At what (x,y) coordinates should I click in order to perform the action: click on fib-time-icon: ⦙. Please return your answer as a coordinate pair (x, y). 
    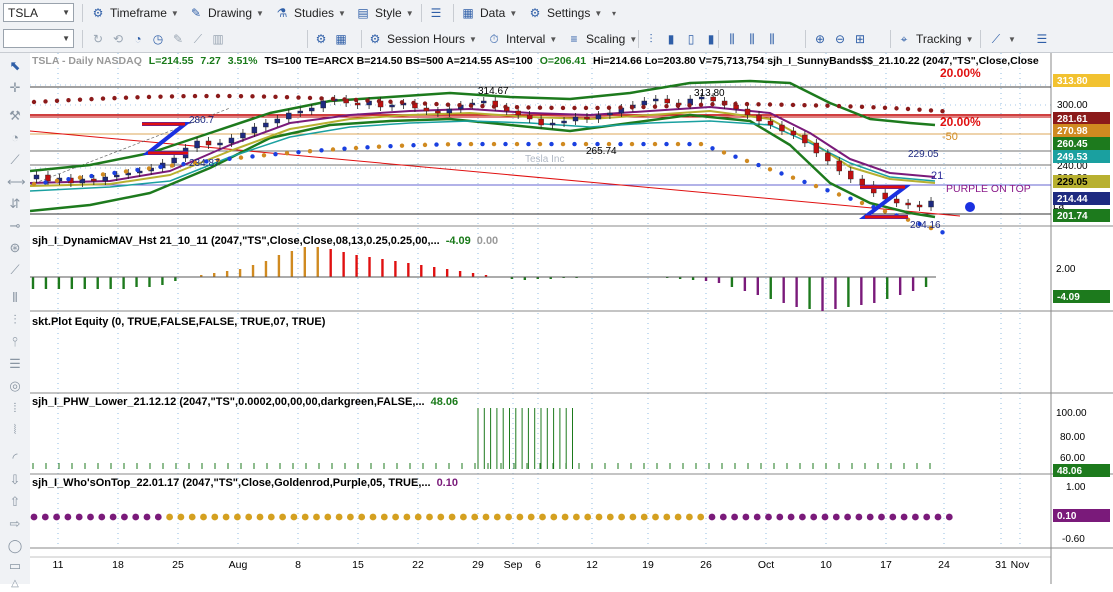
    Looking at the image, I should click on (15, 408).